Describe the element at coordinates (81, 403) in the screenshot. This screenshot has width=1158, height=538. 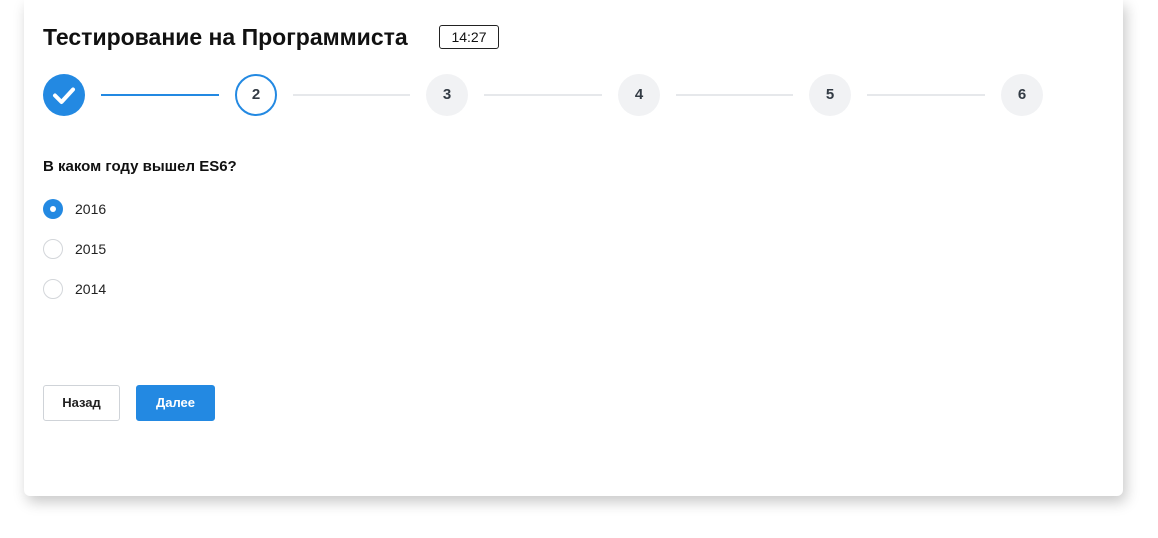
I see `back-button: Назад` at that location.